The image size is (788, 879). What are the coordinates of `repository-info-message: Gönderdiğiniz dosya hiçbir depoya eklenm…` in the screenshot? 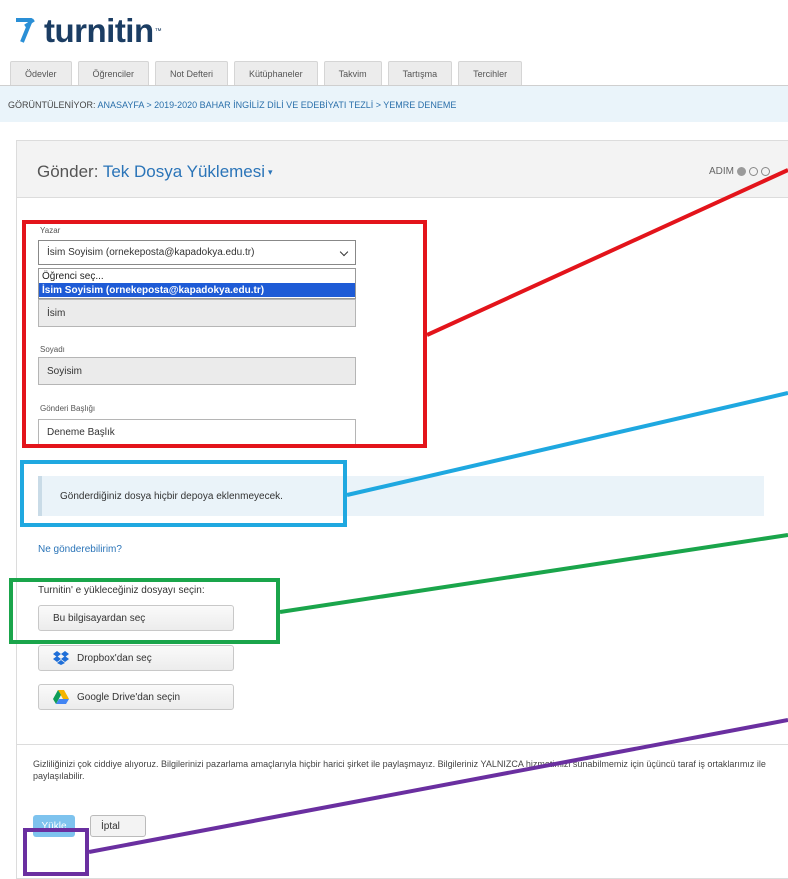 It's located at (401, 496).